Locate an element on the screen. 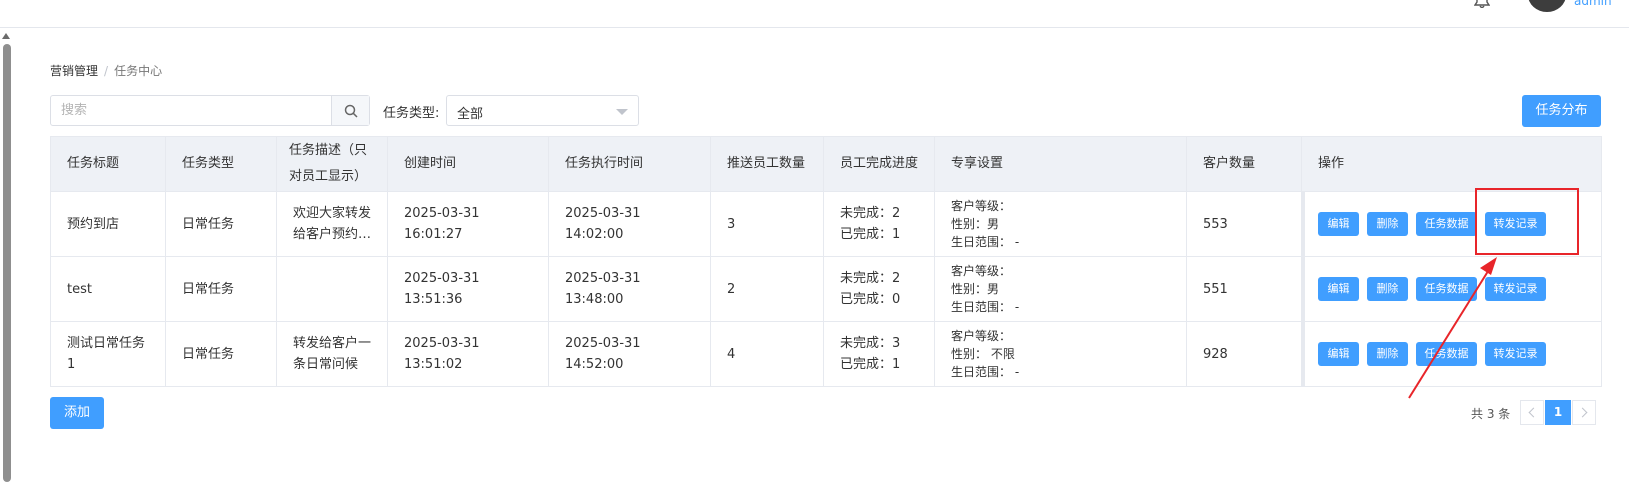 This screenshot has height=482, width=1629. breadcrumb-current: 任务中心 is located at coordinates (138, 71).